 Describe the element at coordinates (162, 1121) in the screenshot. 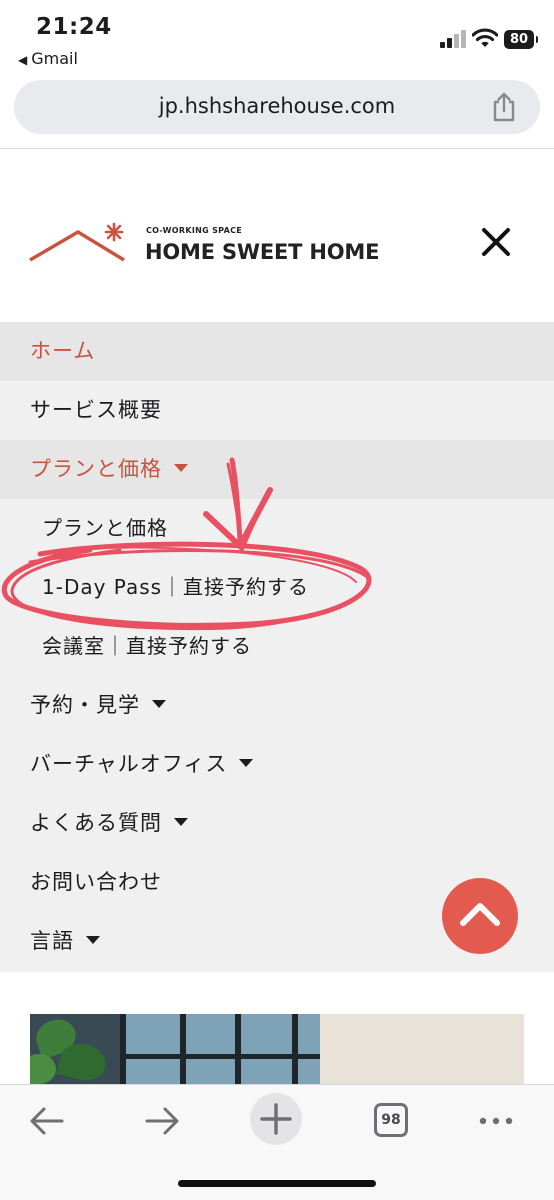

I see `arrow-right-icon` at that location.